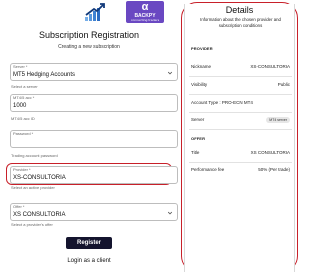  I want to click on password-helper-text: Trading account password, so click(34, 155).